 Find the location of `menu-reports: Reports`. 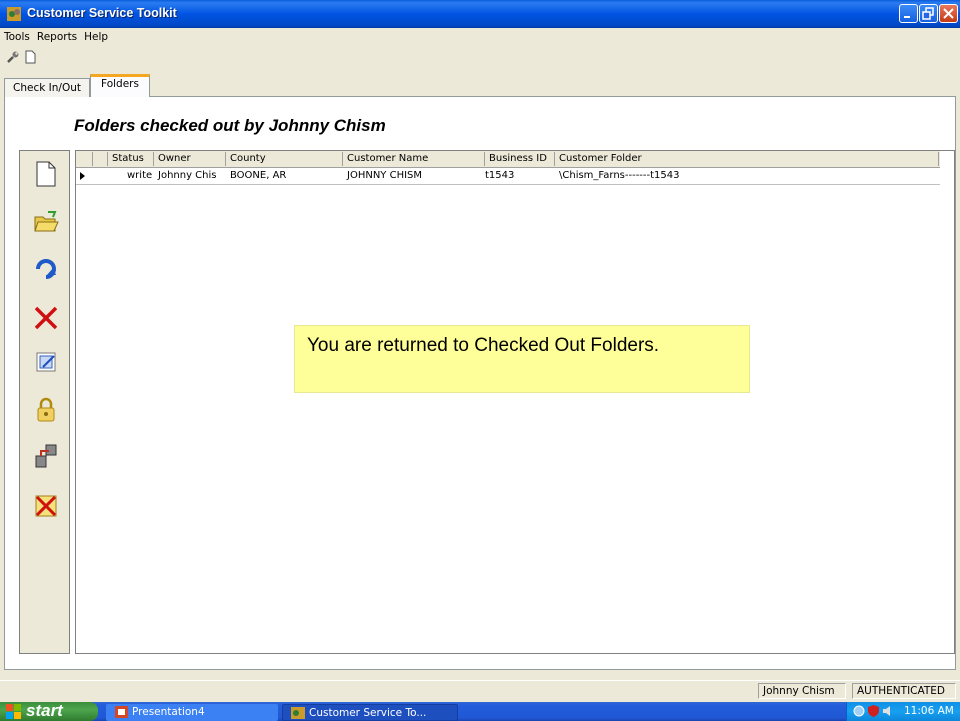

menu-reports: Reports is located at coordinates (56, 35).